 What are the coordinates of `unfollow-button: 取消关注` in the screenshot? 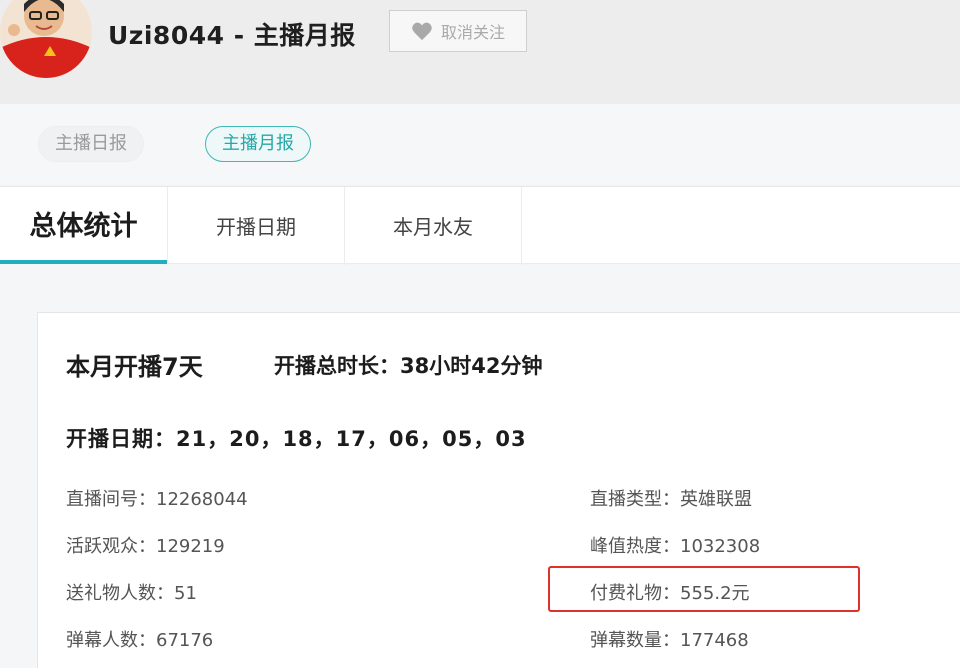 It's located at (458, 31).